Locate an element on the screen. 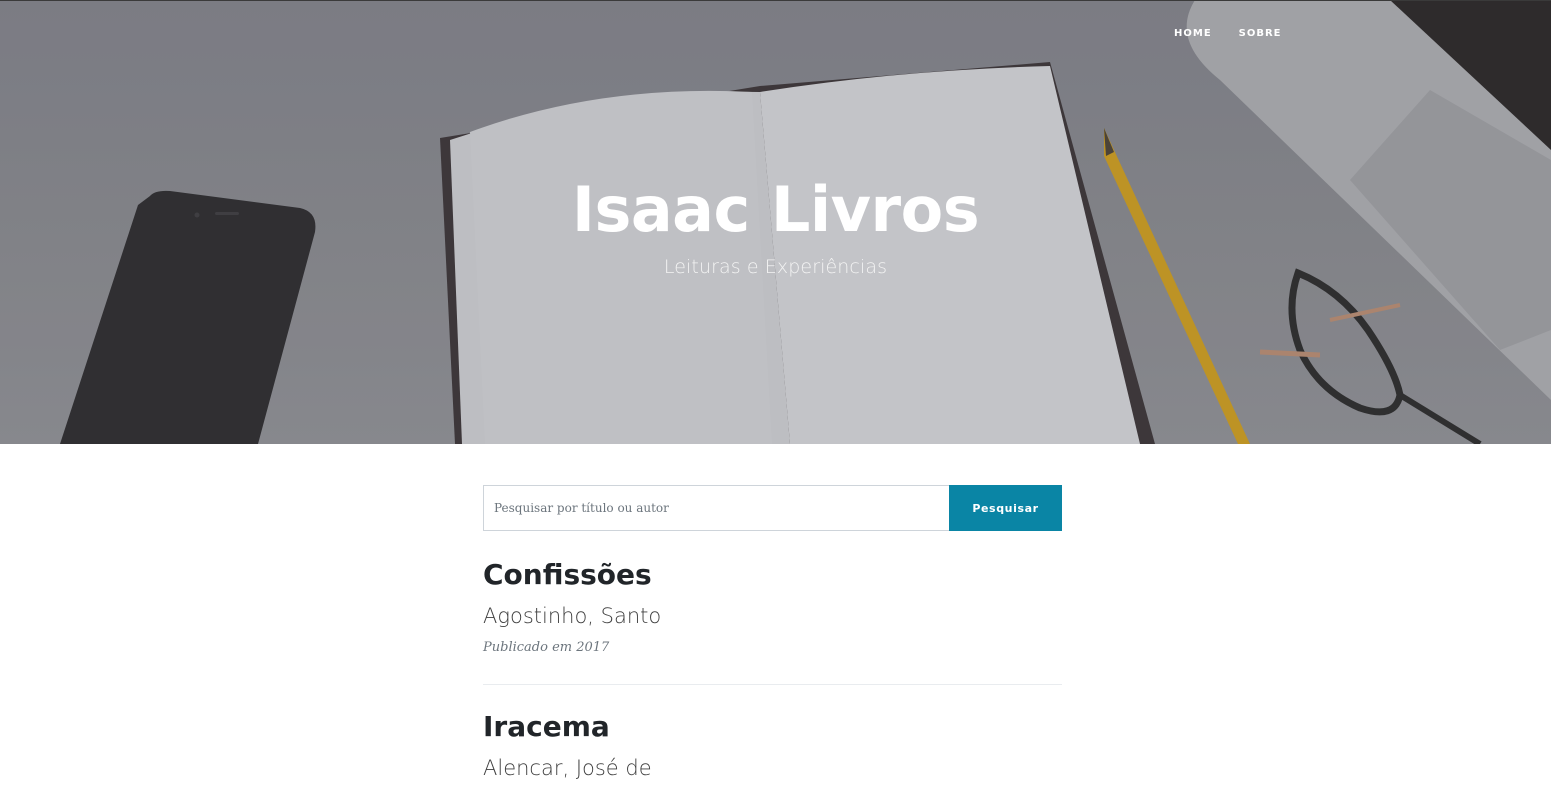 This screenshot has width=1551, height=791. main-nav: HOME SOBRE is located at coordinates (1228, 33).